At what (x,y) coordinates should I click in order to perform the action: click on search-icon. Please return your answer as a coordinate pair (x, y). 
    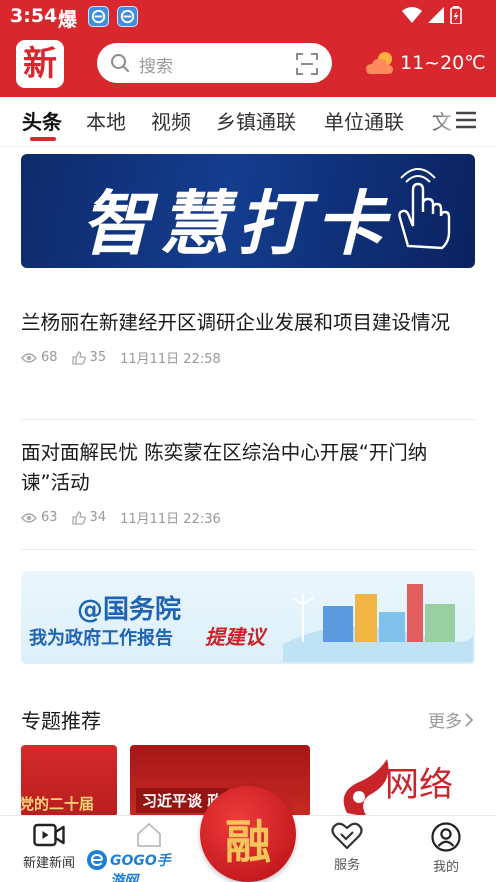
    Looking at the image, I should click on (120, 63).